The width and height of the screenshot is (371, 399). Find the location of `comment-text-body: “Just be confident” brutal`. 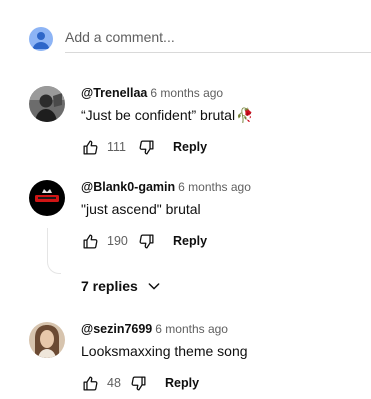

comment-text-body: “Just be confident” brutal is located at coordinates (158, 115).